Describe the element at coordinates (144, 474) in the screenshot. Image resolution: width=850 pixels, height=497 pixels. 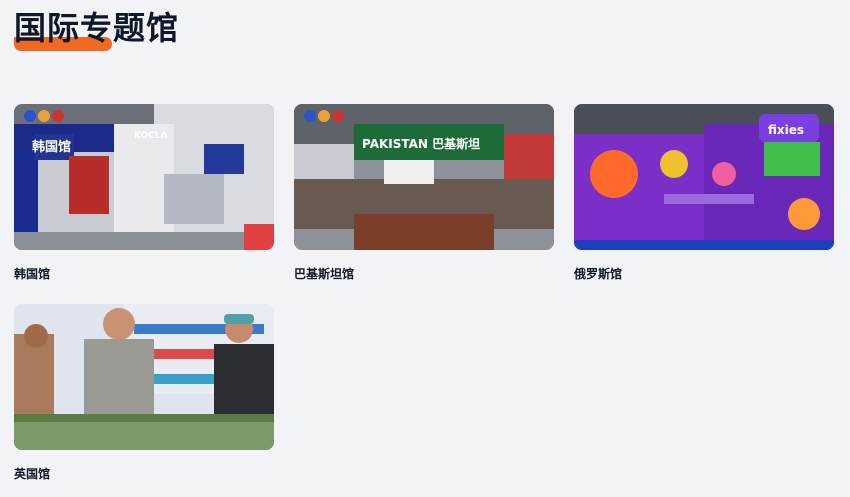
I see `pavilion-label-uk: 英国馆` at that location.